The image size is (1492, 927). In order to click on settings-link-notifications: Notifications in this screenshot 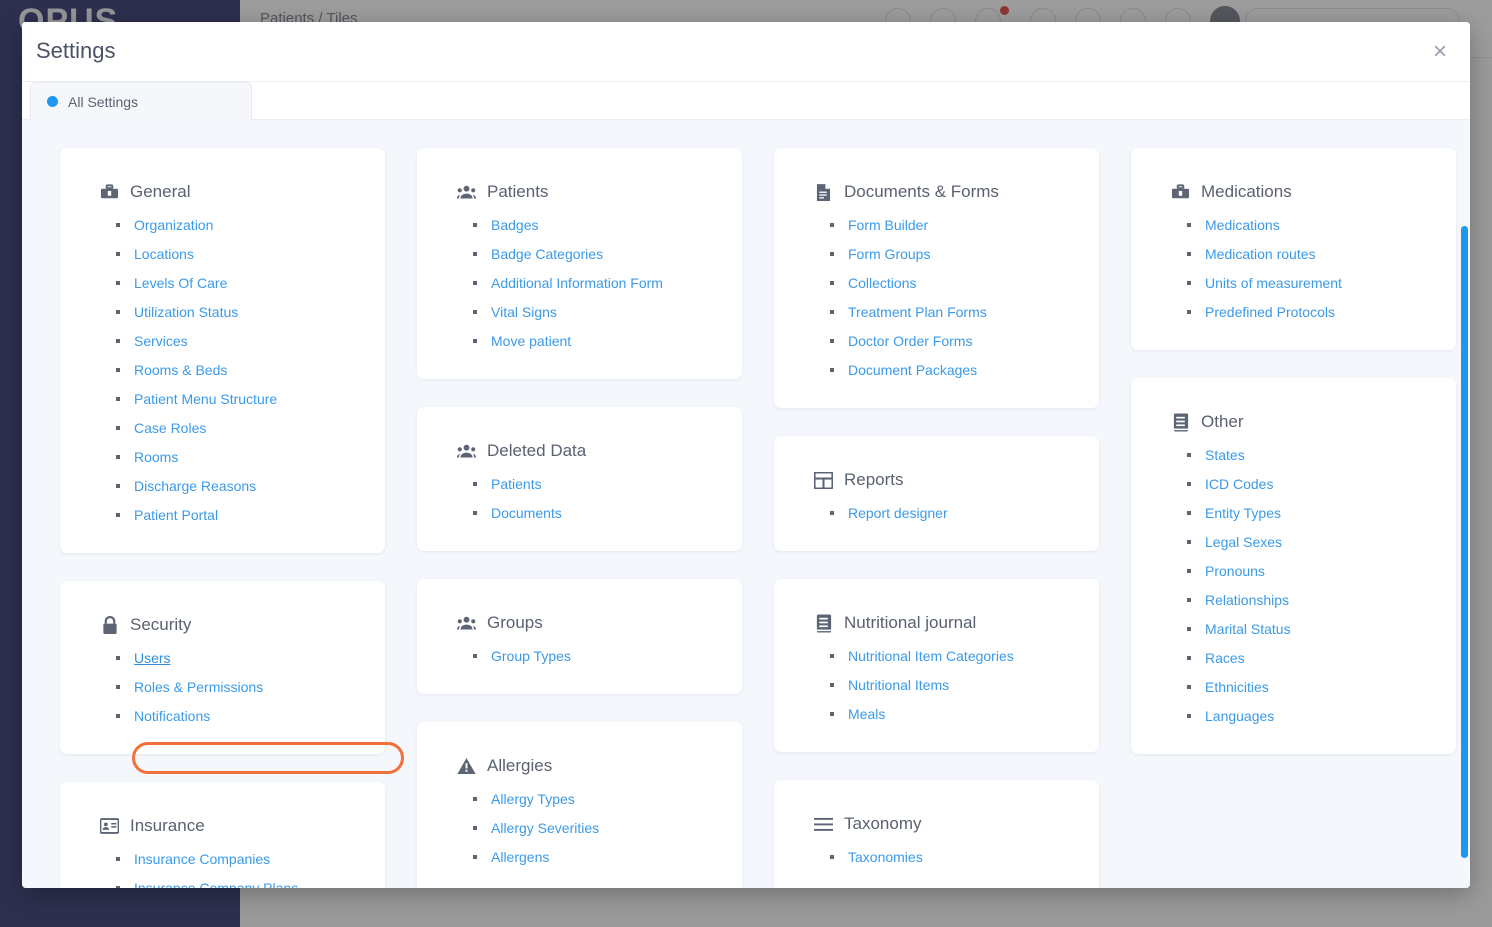, I will do `click(172, 716)`.